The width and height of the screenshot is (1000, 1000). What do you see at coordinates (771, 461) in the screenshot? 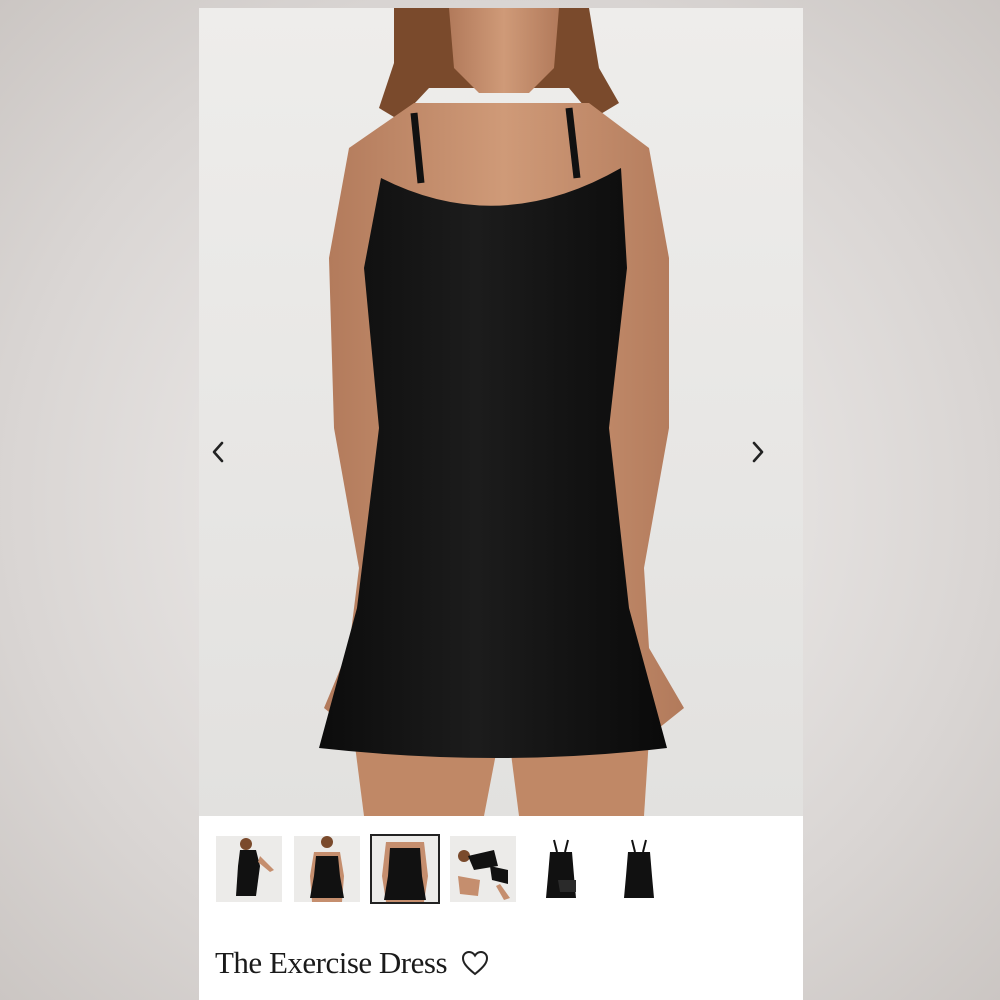
I see `chevron-right-icon` at bounding box center [771, 461].